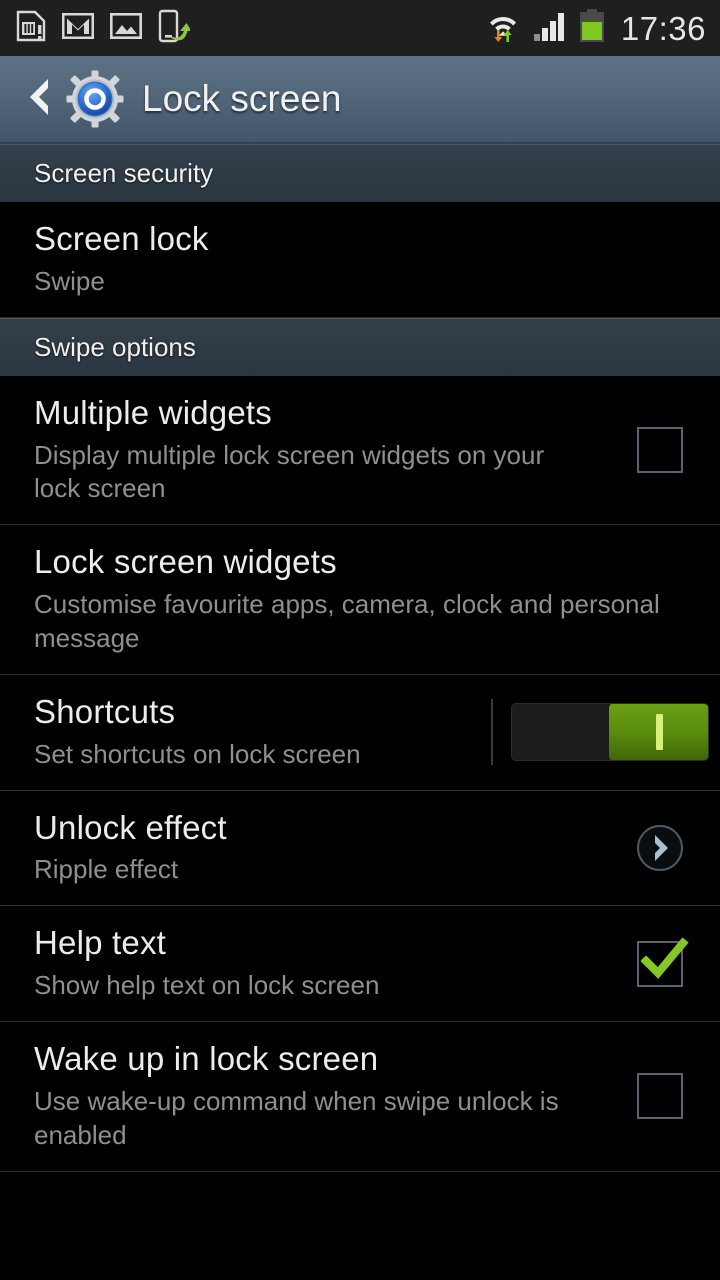  I want to click on toggle-thumb, so click(658, 732).